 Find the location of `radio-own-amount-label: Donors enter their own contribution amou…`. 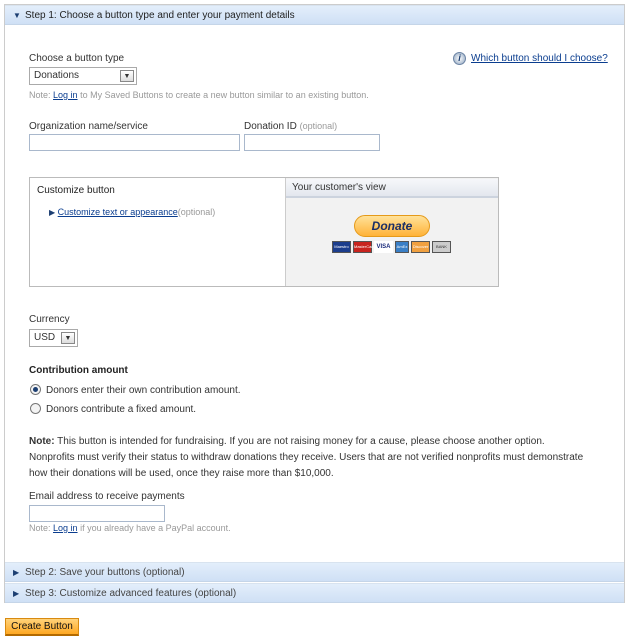

radio-own-amount-label: Donors enter their own contribution amou… is located at coordinates (143, 390).